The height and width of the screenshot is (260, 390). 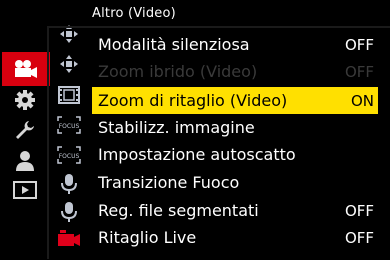 What do you see at coordinates (235, 237) in the screenshot?
I see `menu-item-live-cropping: Ritaglio Live OFF` at bounding box center [235, 237].